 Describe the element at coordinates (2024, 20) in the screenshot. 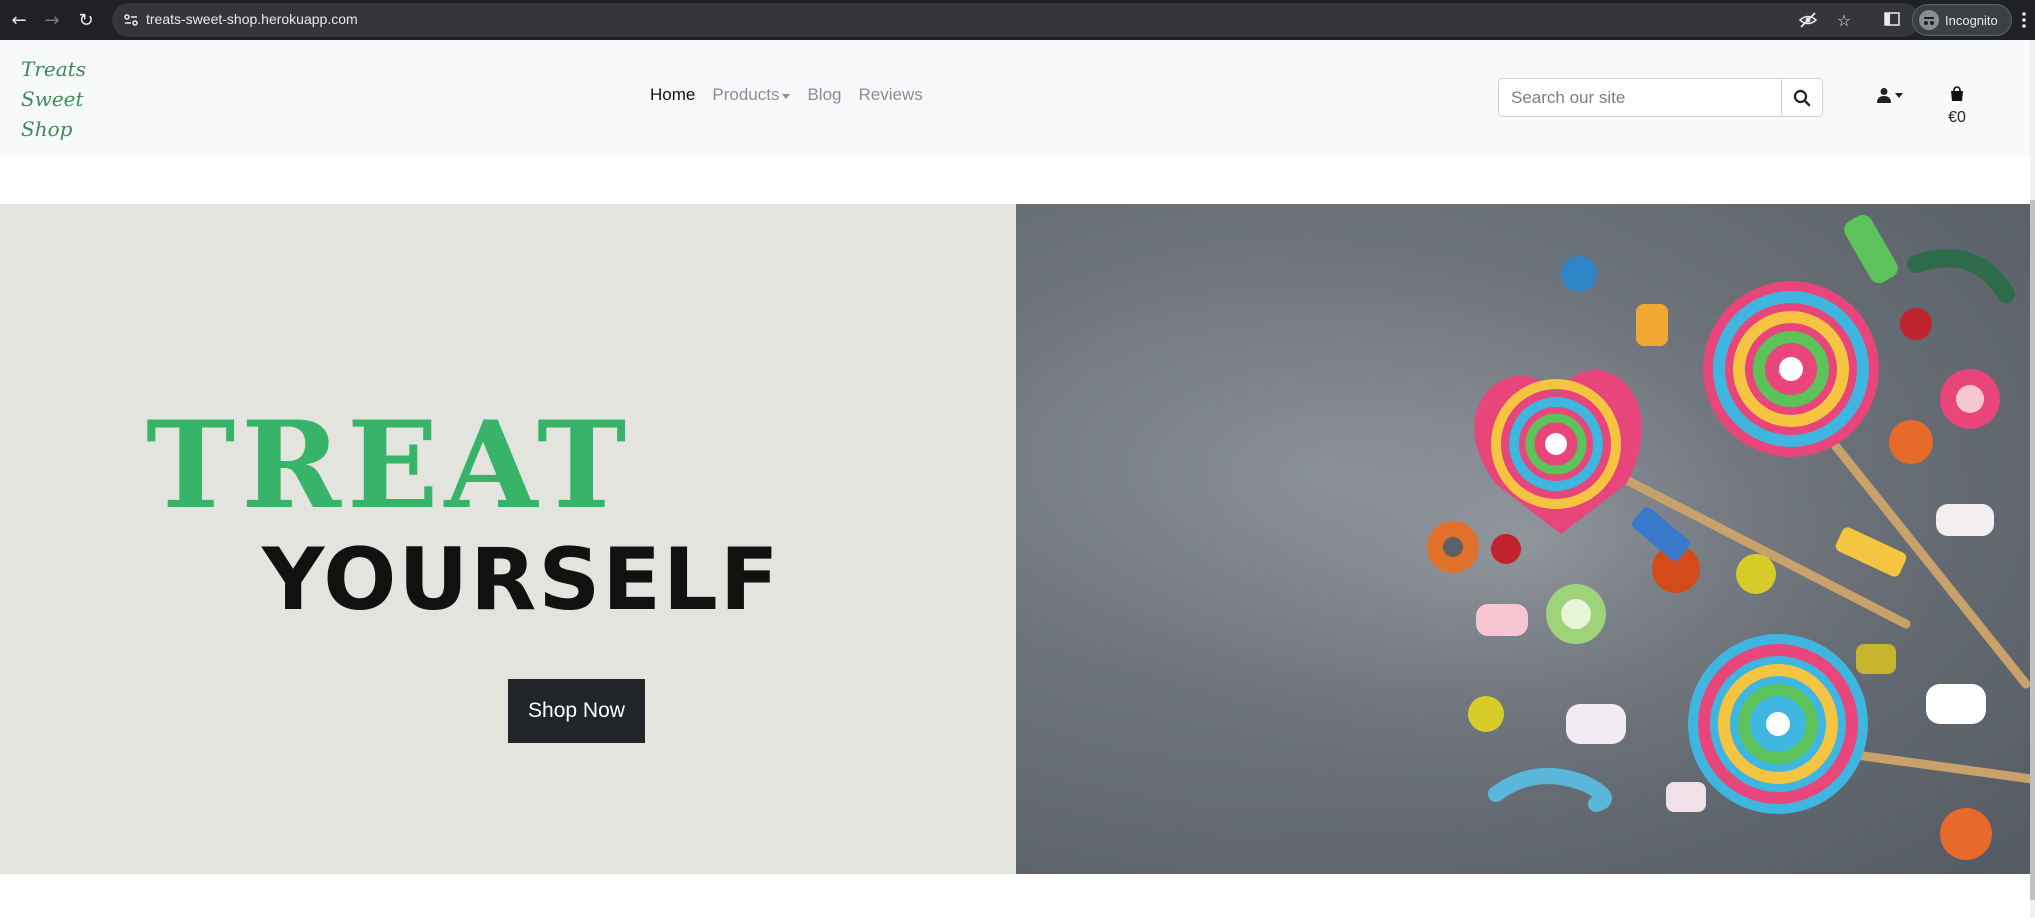

I see `more-menu-icon` at that location.